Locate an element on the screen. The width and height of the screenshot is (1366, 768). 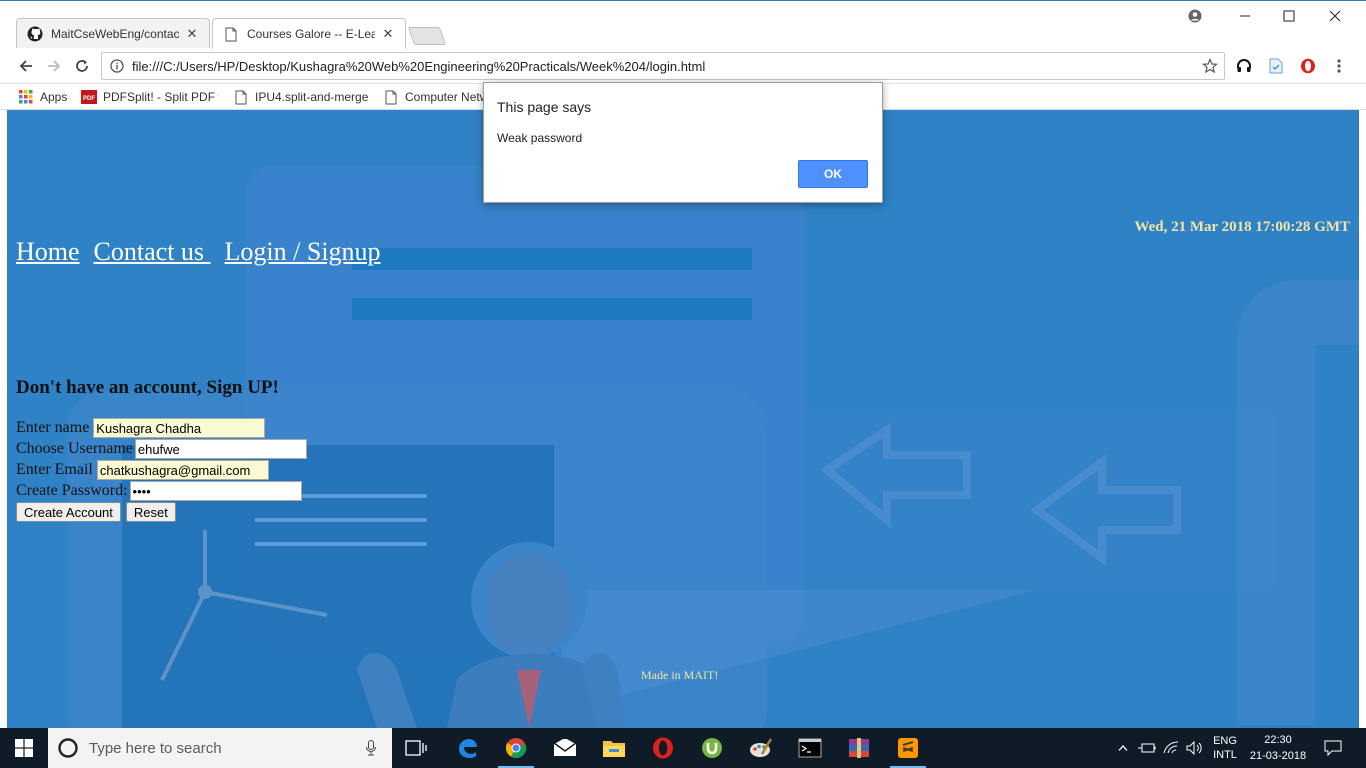
form-buttons: Create Account Reset is located at coordinates (96, 512).